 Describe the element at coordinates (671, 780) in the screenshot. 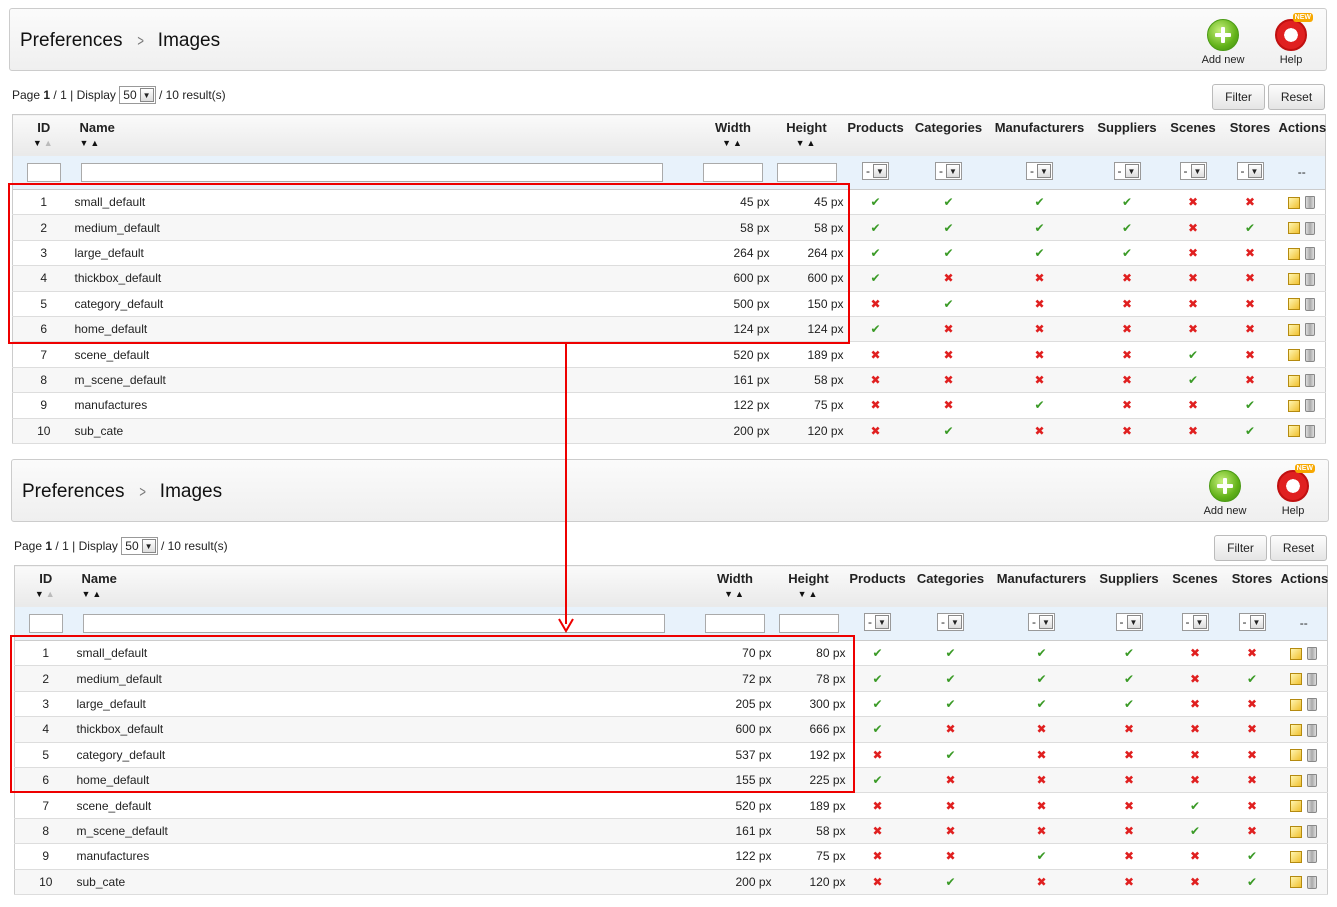

I see `table-row: 6 home_default 155 px 225 px ✔ ✖ ✖ ✖ ✖ ✖` at that location.